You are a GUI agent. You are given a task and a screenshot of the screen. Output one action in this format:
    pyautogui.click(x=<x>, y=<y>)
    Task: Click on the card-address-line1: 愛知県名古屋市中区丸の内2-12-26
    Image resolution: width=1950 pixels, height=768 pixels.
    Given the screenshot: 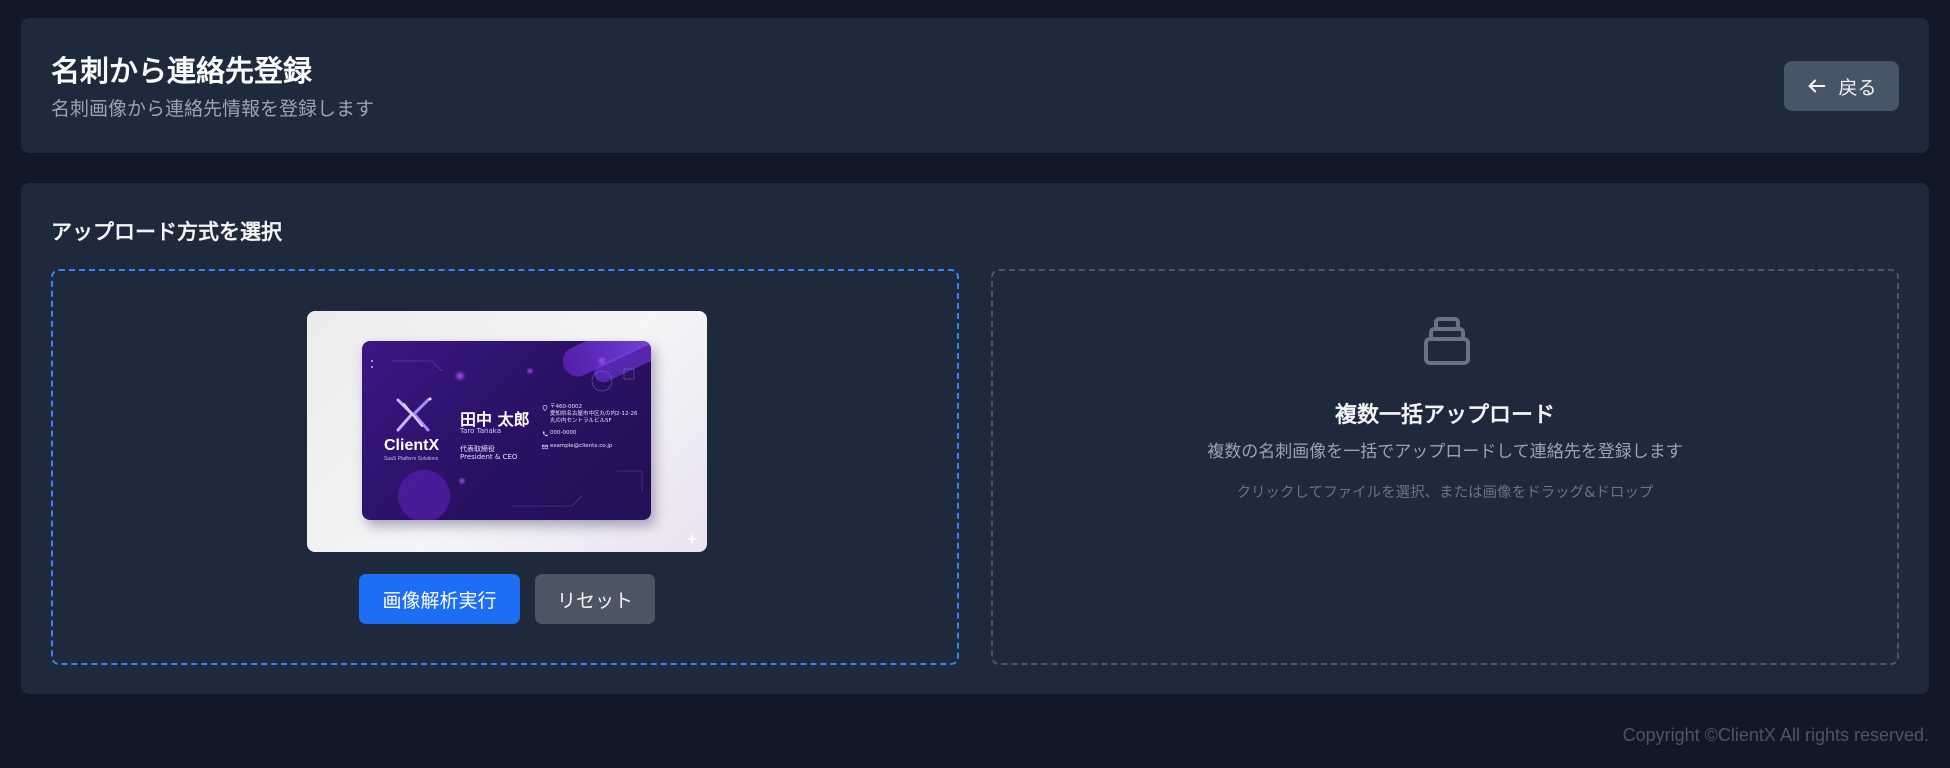 What is the action you would take?
    pyautogui.click(x=594, y=414)
    